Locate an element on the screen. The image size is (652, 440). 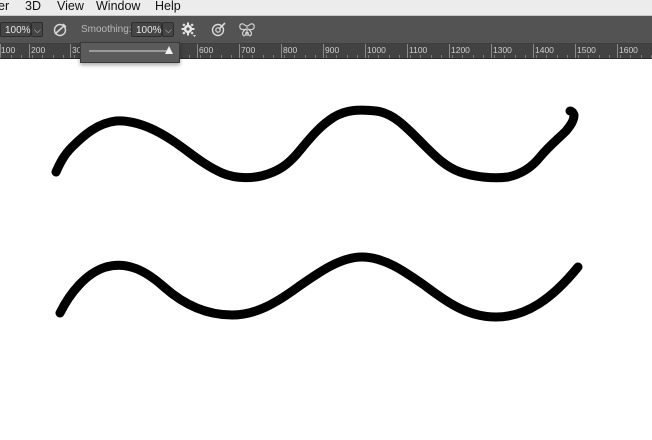
ruler-label: 1200 is located at coordinates (460, 50).